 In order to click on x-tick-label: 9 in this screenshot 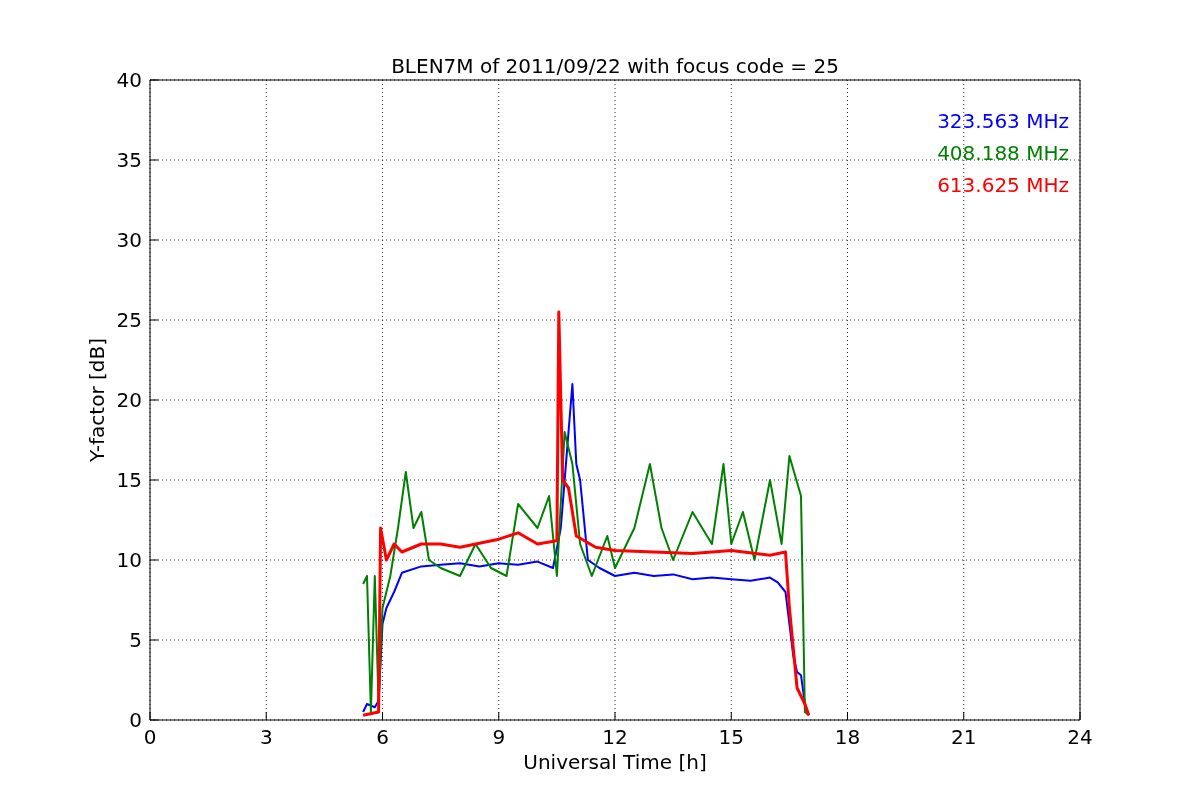, I will do `click(499, 737)`.